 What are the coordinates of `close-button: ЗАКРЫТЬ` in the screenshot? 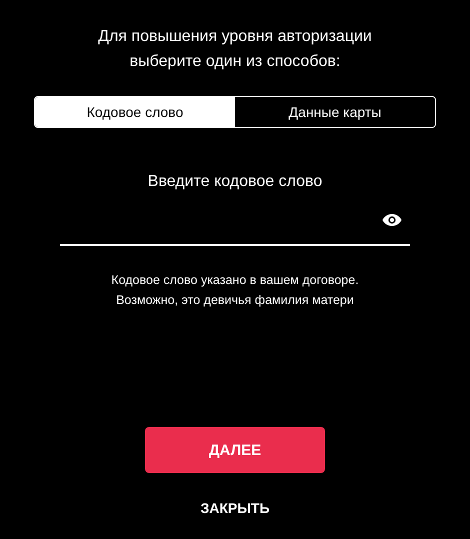 It's located at (235, 508).